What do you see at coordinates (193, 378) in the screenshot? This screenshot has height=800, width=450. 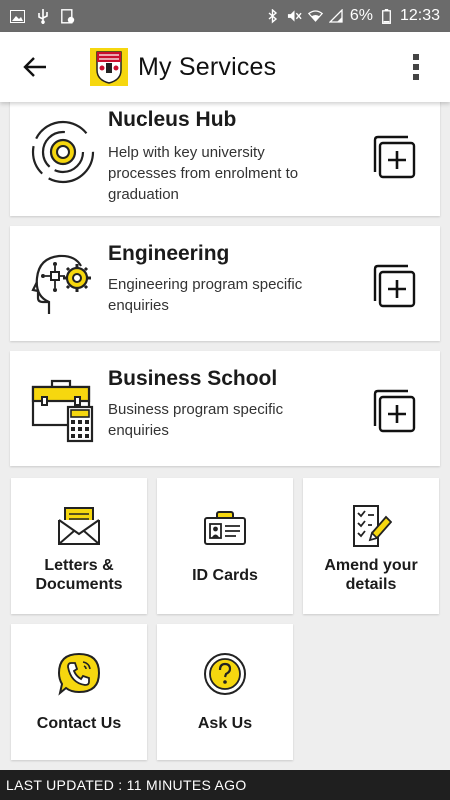 I see `card-title: Business School` at bounding box center [193, 378].